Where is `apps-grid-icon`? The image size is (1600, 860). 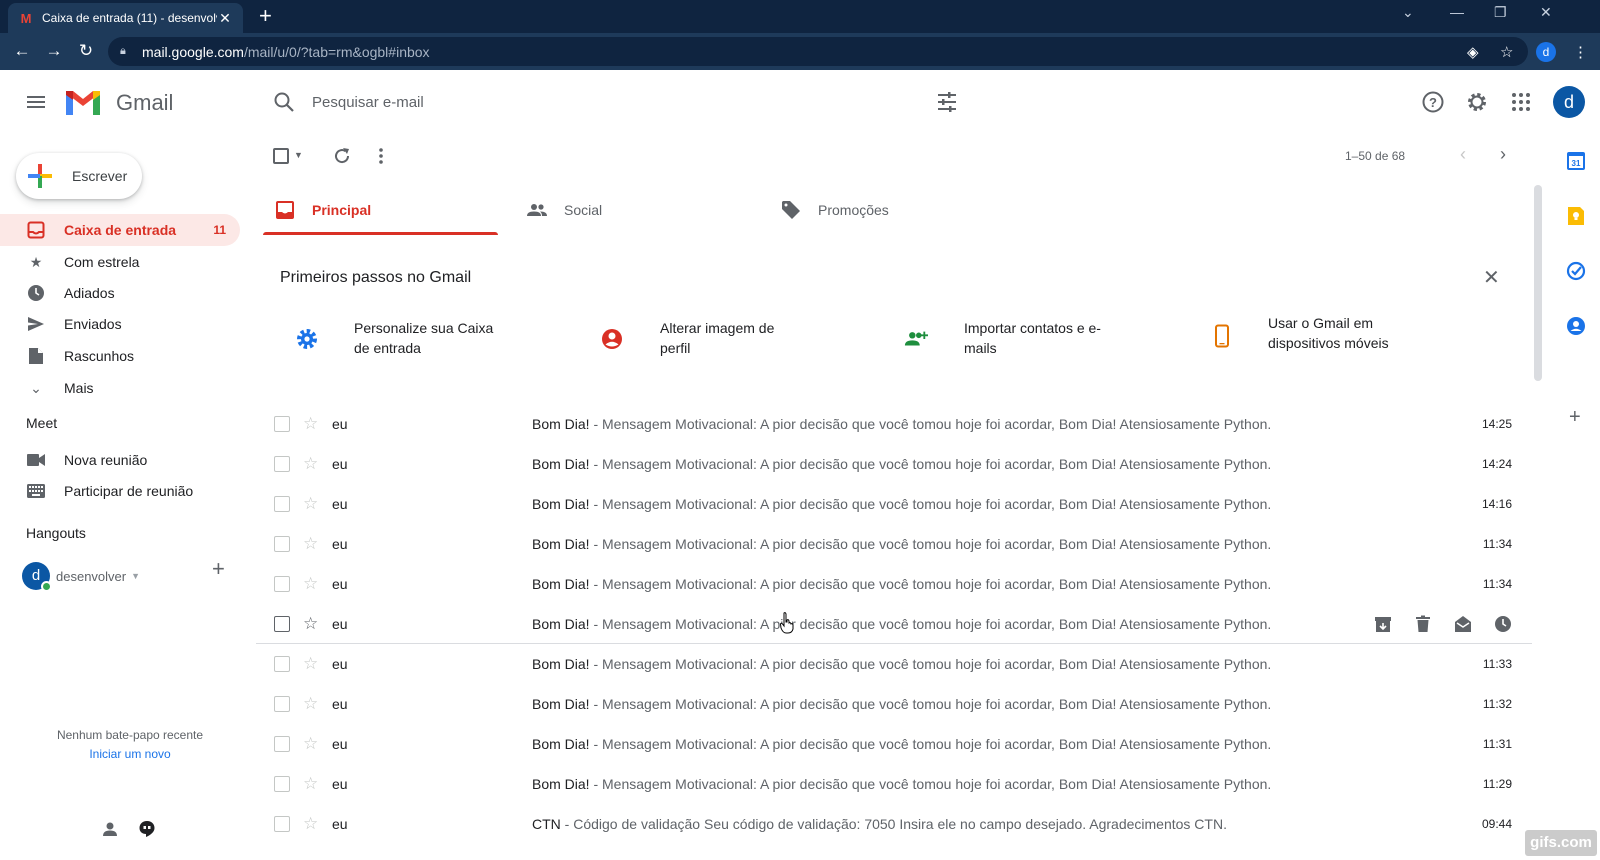 apps-grid-icon is located at coordinates (1521, 102).